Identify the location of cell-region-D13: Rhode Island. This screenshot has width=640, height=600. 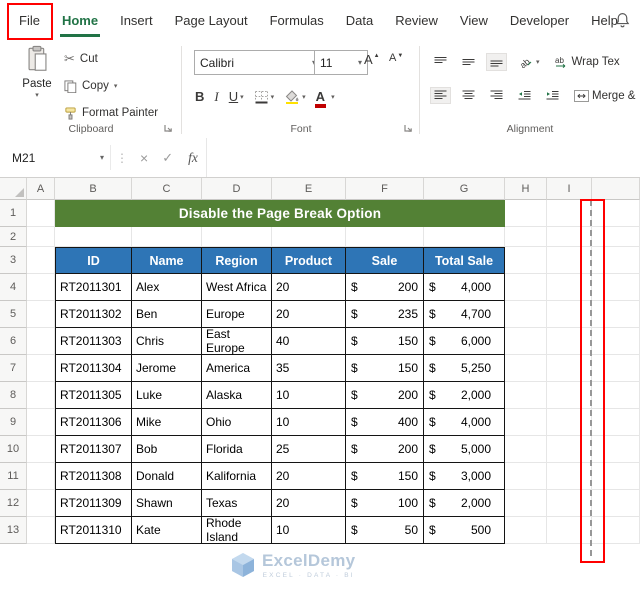
(237, 530).